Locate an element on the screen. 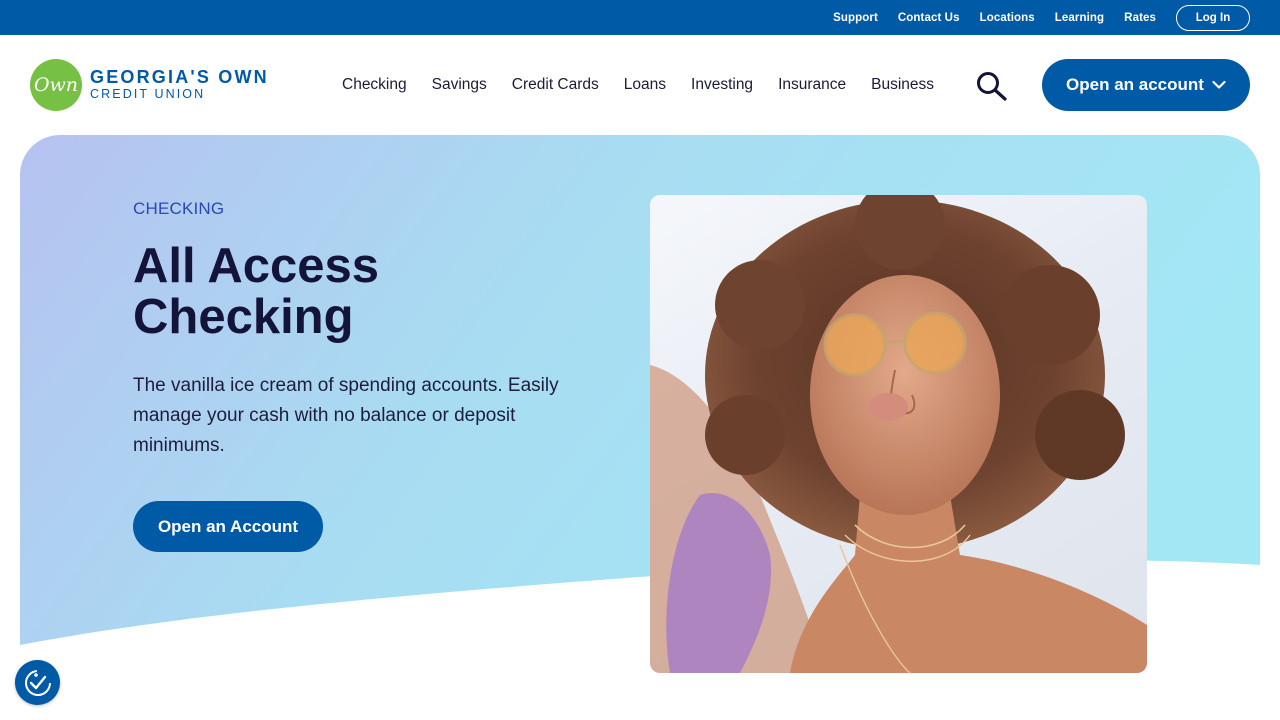 Image resolution: width=1280 pixels, height=720 pixels. search-button is located at coordinates (992, 86).